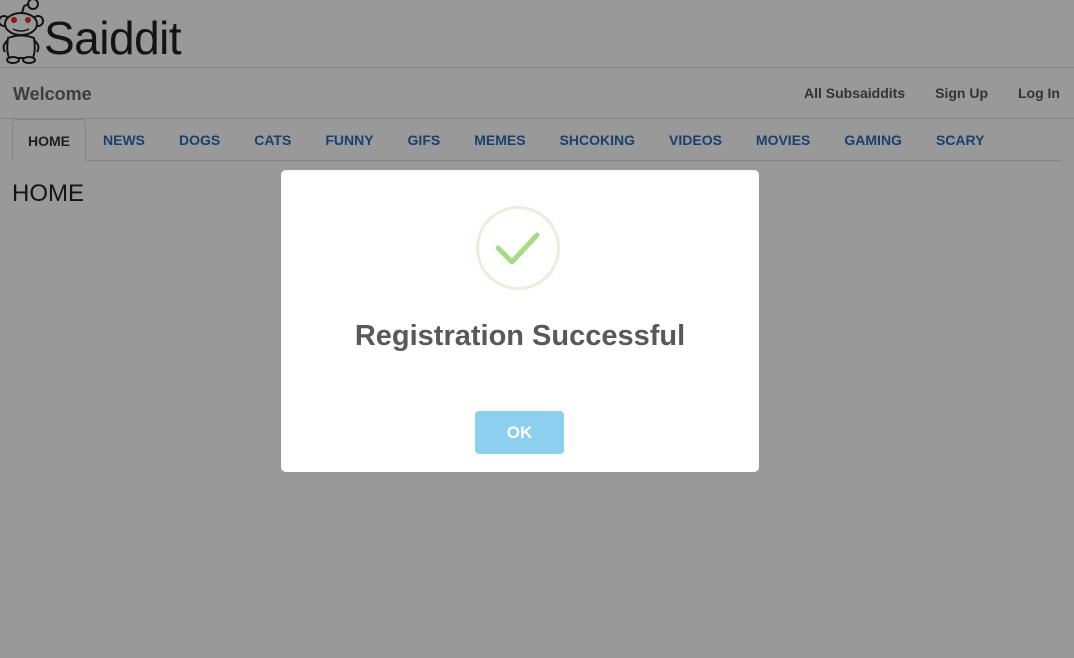 The image size is (1074, 658). I want to click on dialog-title: Registration Successful, so click(520, 336).